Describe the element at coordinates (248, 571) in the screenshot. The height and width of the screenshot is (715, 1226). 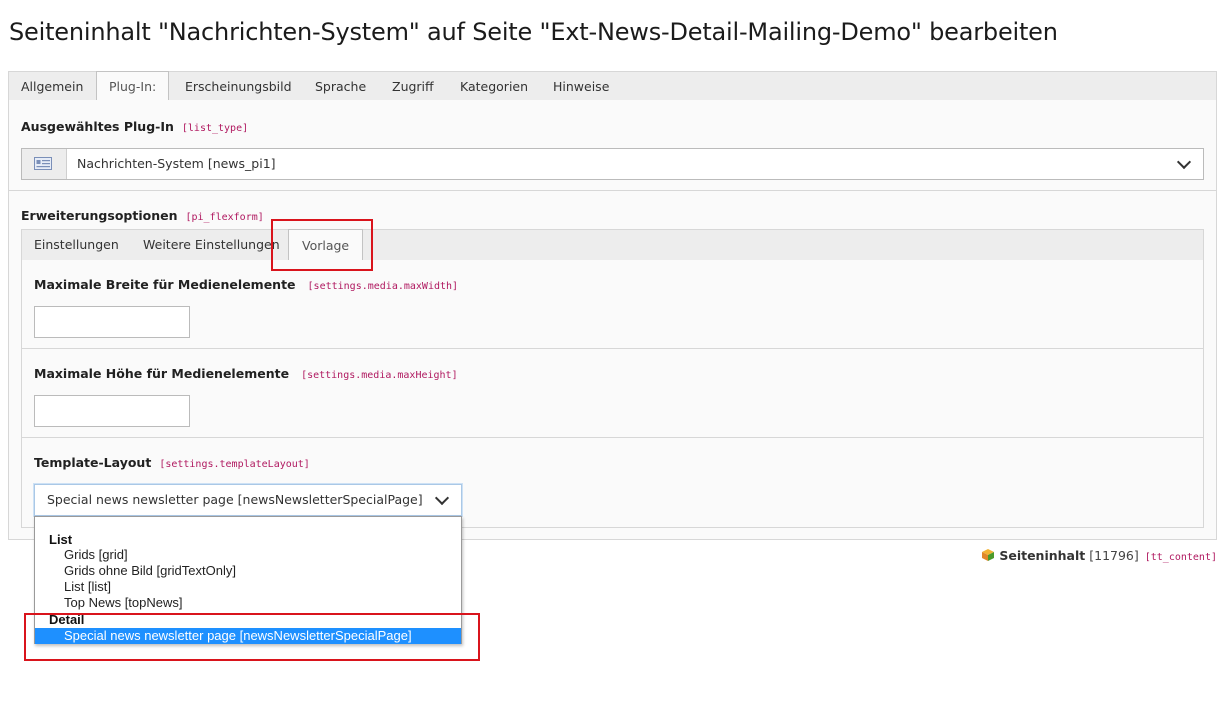
I see `option-grid-text-only: Grids ohne Bild [gridTextOnly]` at that location.